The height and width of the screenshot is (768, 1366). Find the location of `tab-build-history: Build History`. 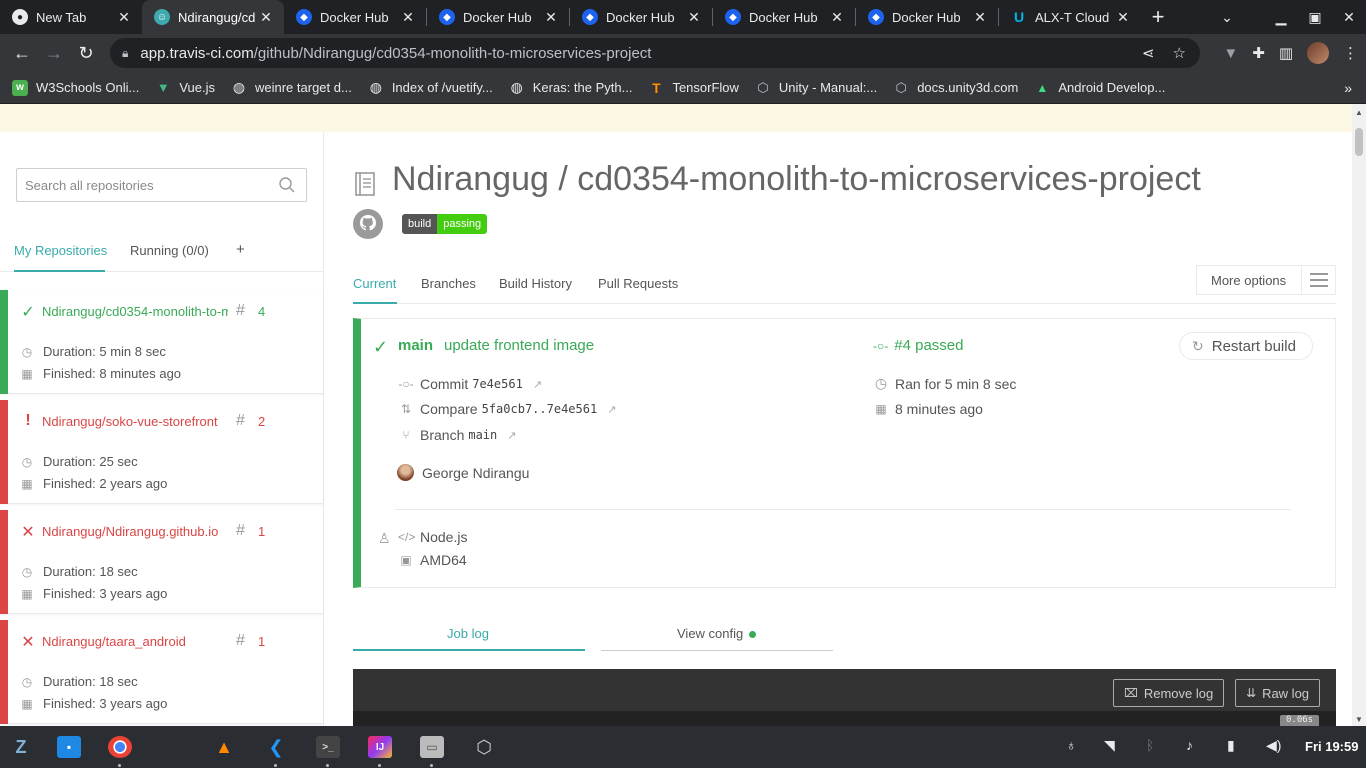

tab-build-history: Build History is located at coordinates (535, 283).